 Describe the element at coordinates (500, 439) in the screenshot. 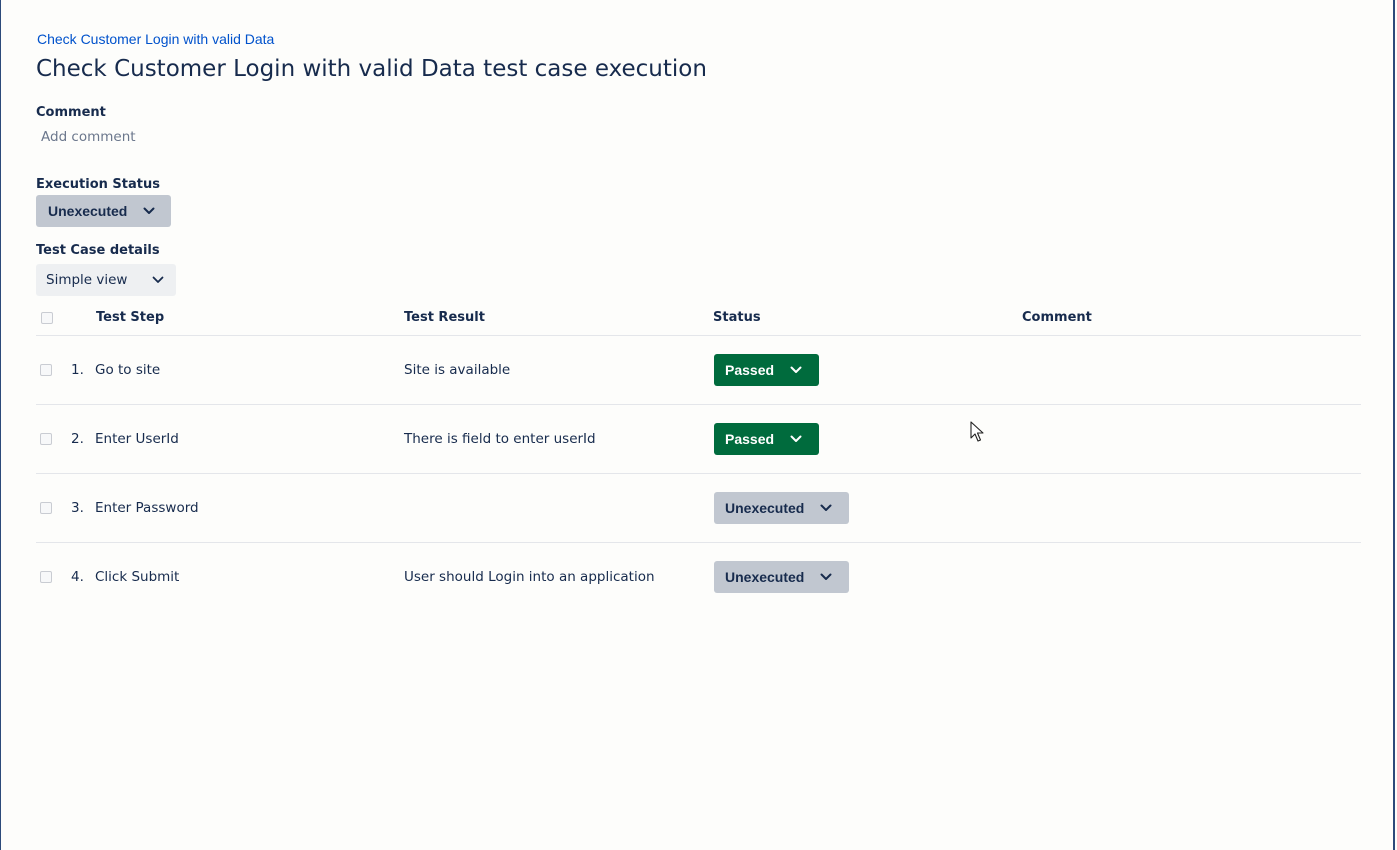

I see `test-result-text: There is field to enter userId` at that location.